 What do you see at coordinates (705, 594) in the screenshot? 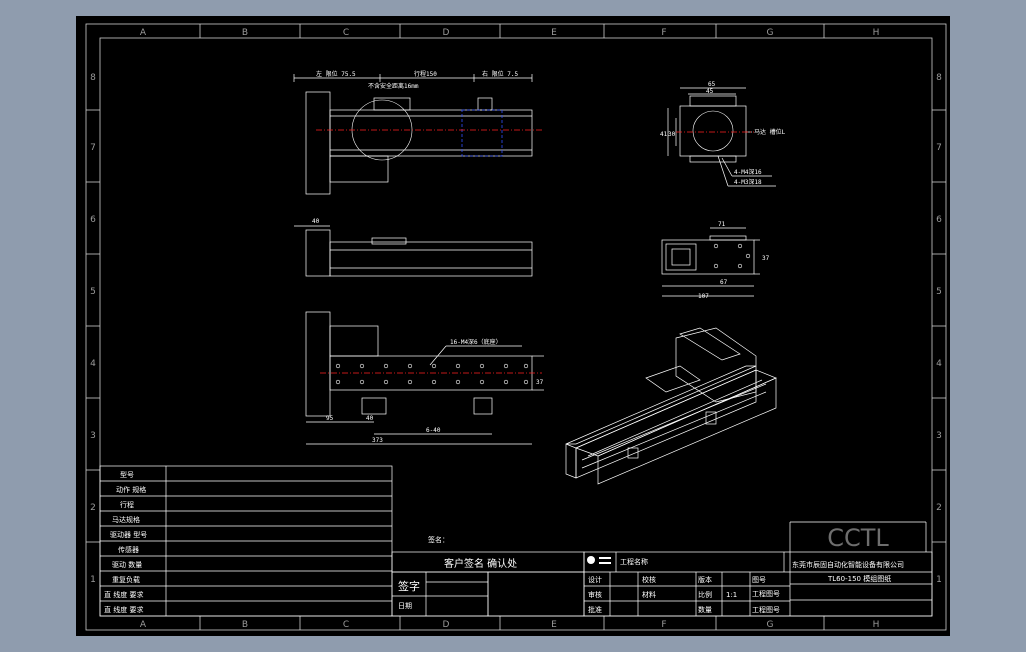
I see `scale-label: 比例` at bounding box center [705, 594].